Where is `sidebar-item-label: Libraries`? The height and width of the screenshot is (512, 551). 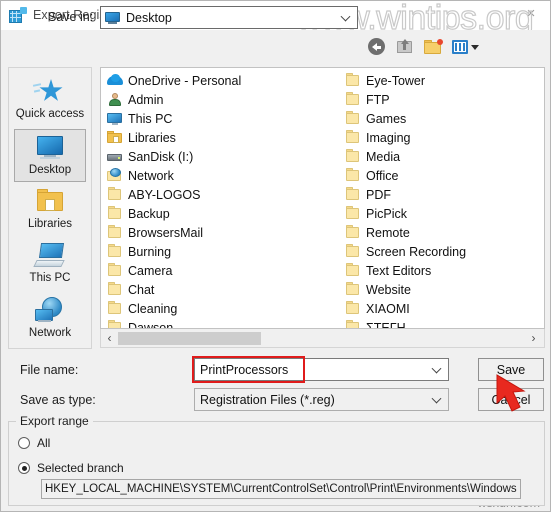
sidebar-item-label: Libraries is located at coordinates (50, 223).